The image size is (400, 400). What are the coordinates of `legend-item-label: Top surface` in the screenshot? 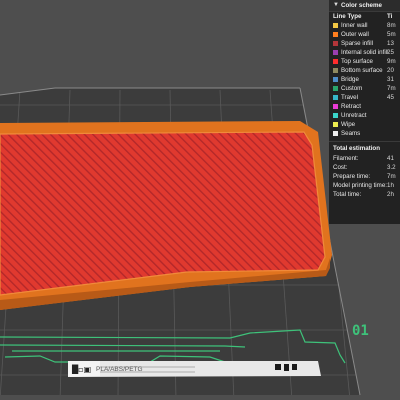 It's located at (357, 61).